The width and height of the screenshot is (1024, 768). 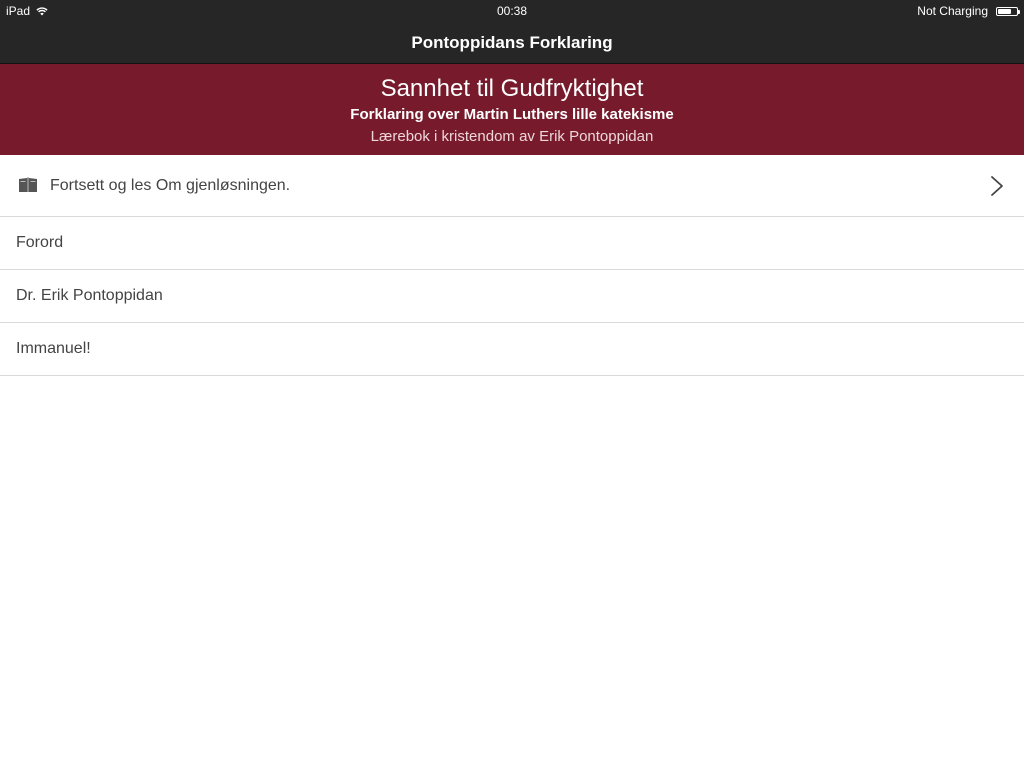 What do you see at coordinates (53, 348) in the screenshot?
I see `list-item-label: Immanuel!` at bounding box center [53, 348].